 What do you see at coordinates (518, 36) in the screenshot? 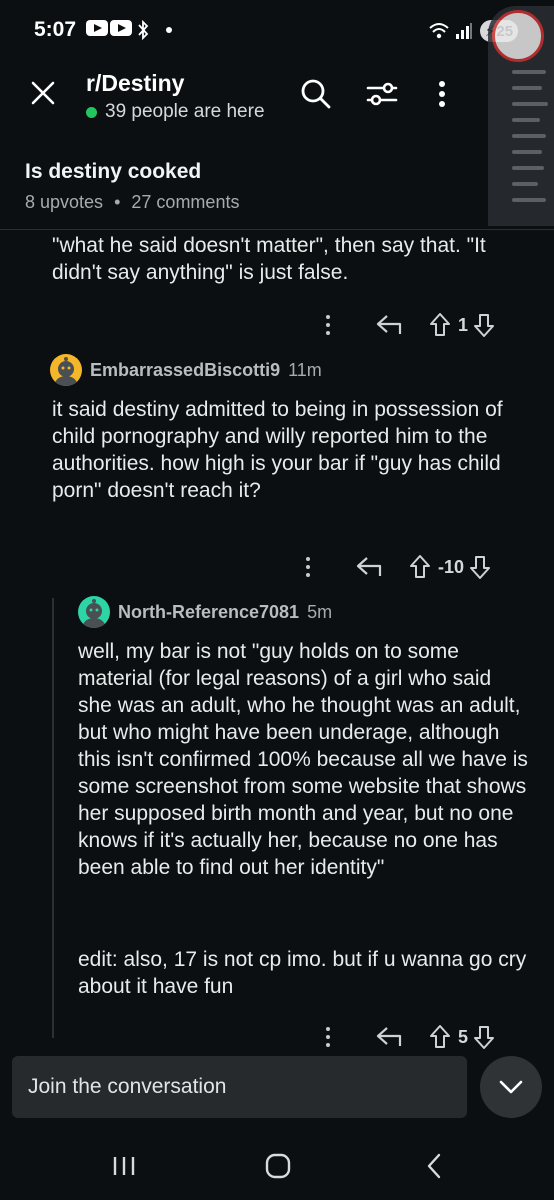
I see `user-avatar` at bounding box center [518, 36].